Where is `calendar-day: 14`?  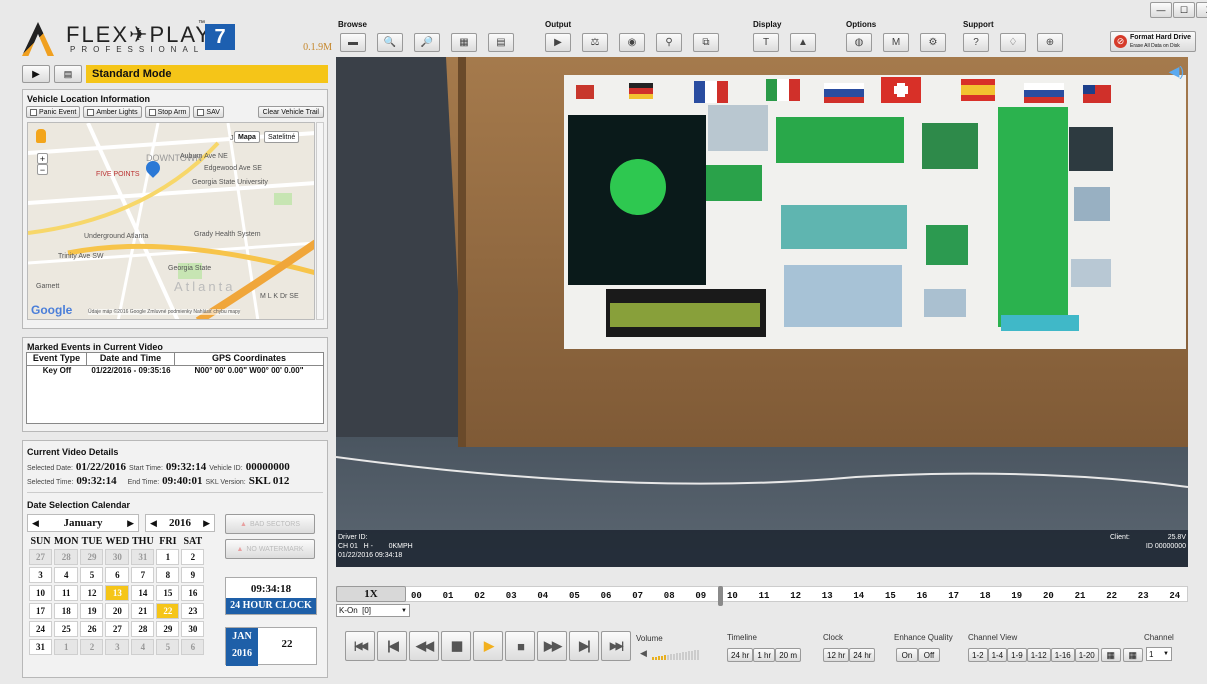
calendar-day: 14 is located at coordinates (143, 593).